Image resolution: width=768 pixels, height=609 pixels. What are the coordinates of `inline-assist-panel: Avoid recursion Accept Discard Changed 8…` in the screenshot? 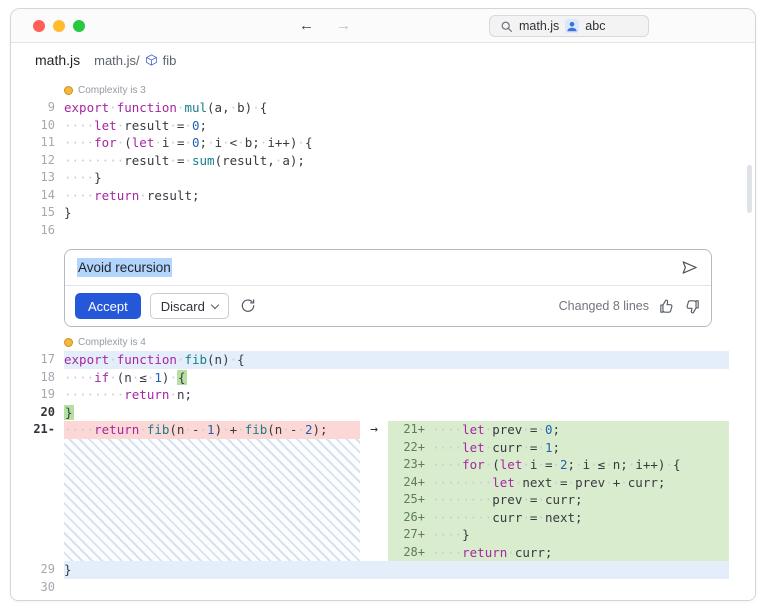 It's located at (388, 288).